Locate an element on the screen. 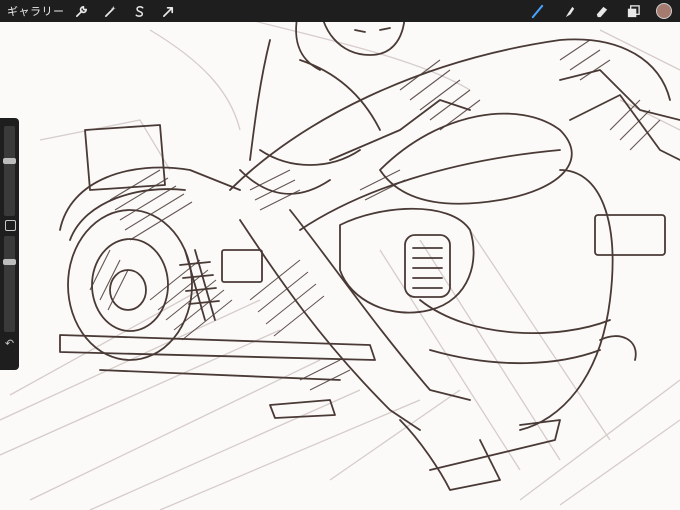  smudge-icon is located at coordinates (569, 11).